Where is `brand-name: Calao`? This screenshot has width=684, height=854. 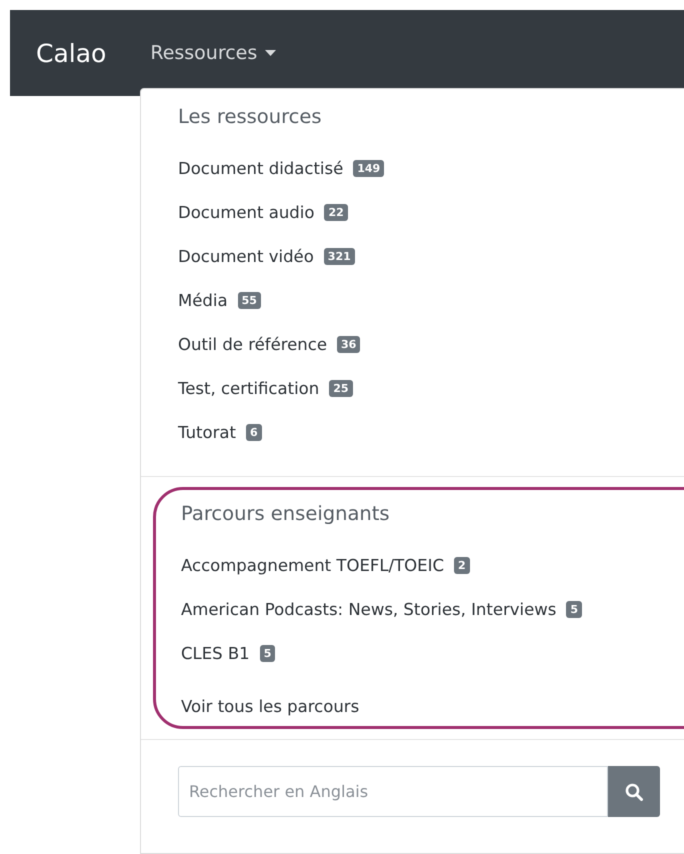
brand-name: Calao is located at coordinates (71, 53).